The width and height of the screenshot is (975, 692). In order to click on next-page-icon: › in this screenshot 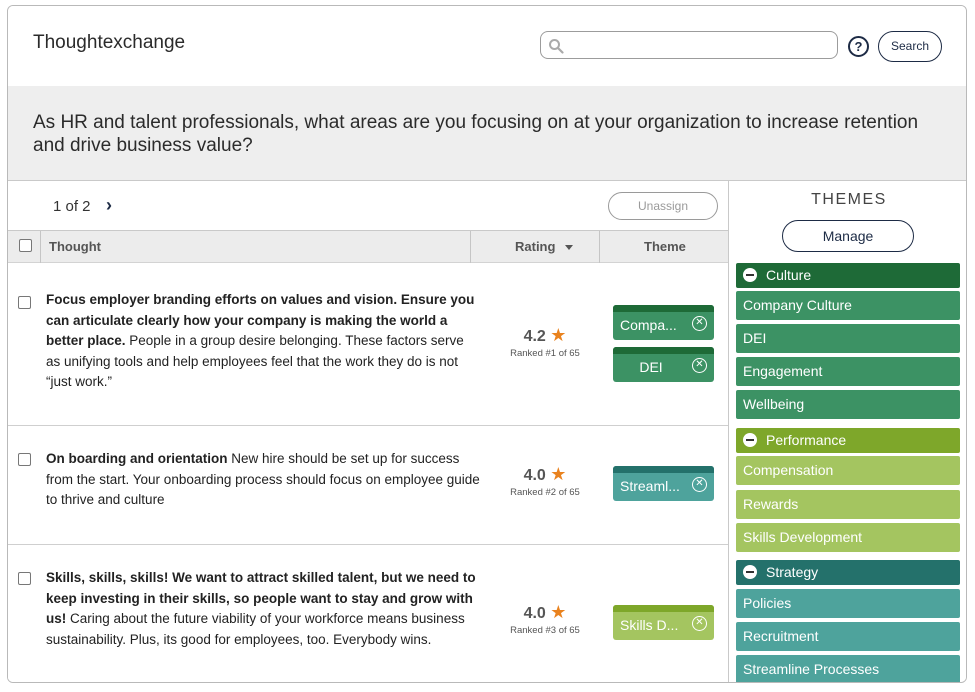, I will do `click(109, 205)`.